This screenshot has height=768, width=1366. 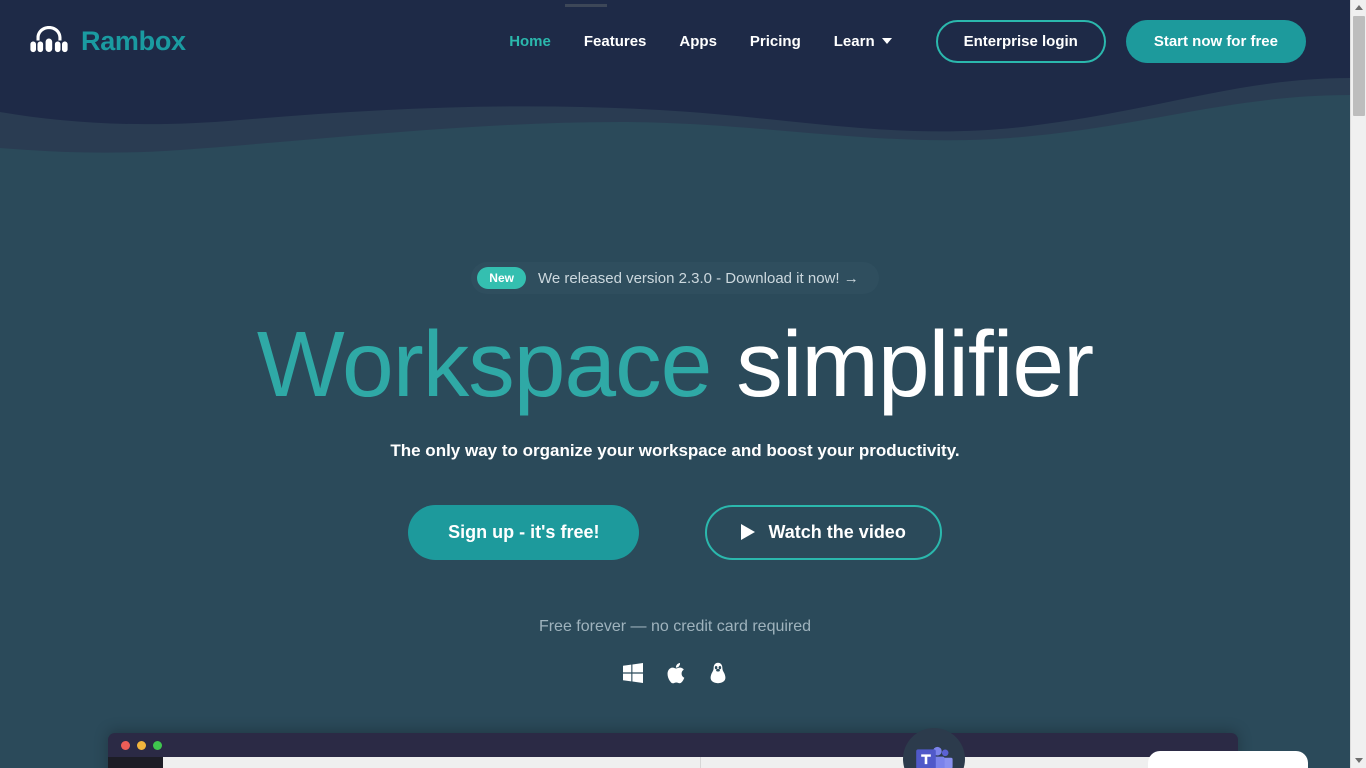 I want to click on platform-icons, so click(x=675, y=673).